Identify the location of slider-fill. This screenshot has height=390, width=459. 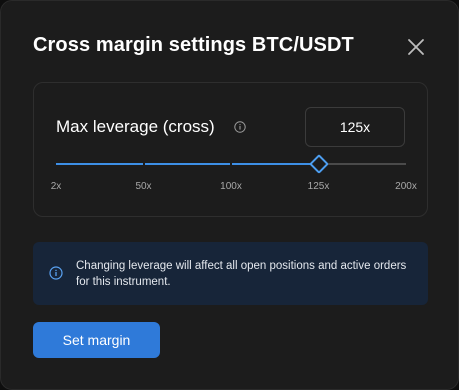
(187, 164).